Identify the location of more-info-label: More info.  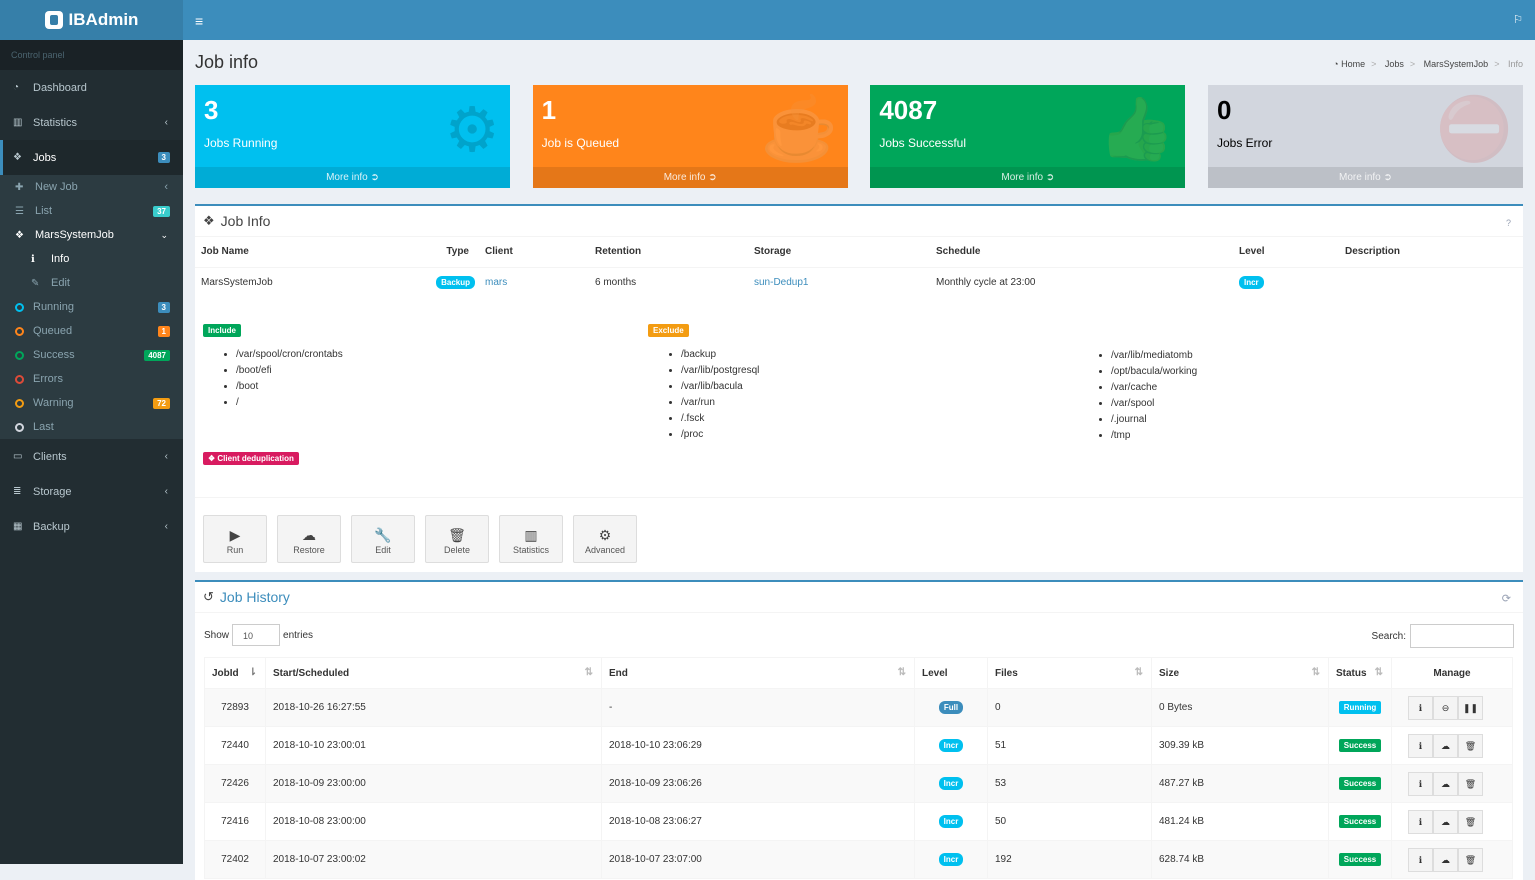
(1022, 177).